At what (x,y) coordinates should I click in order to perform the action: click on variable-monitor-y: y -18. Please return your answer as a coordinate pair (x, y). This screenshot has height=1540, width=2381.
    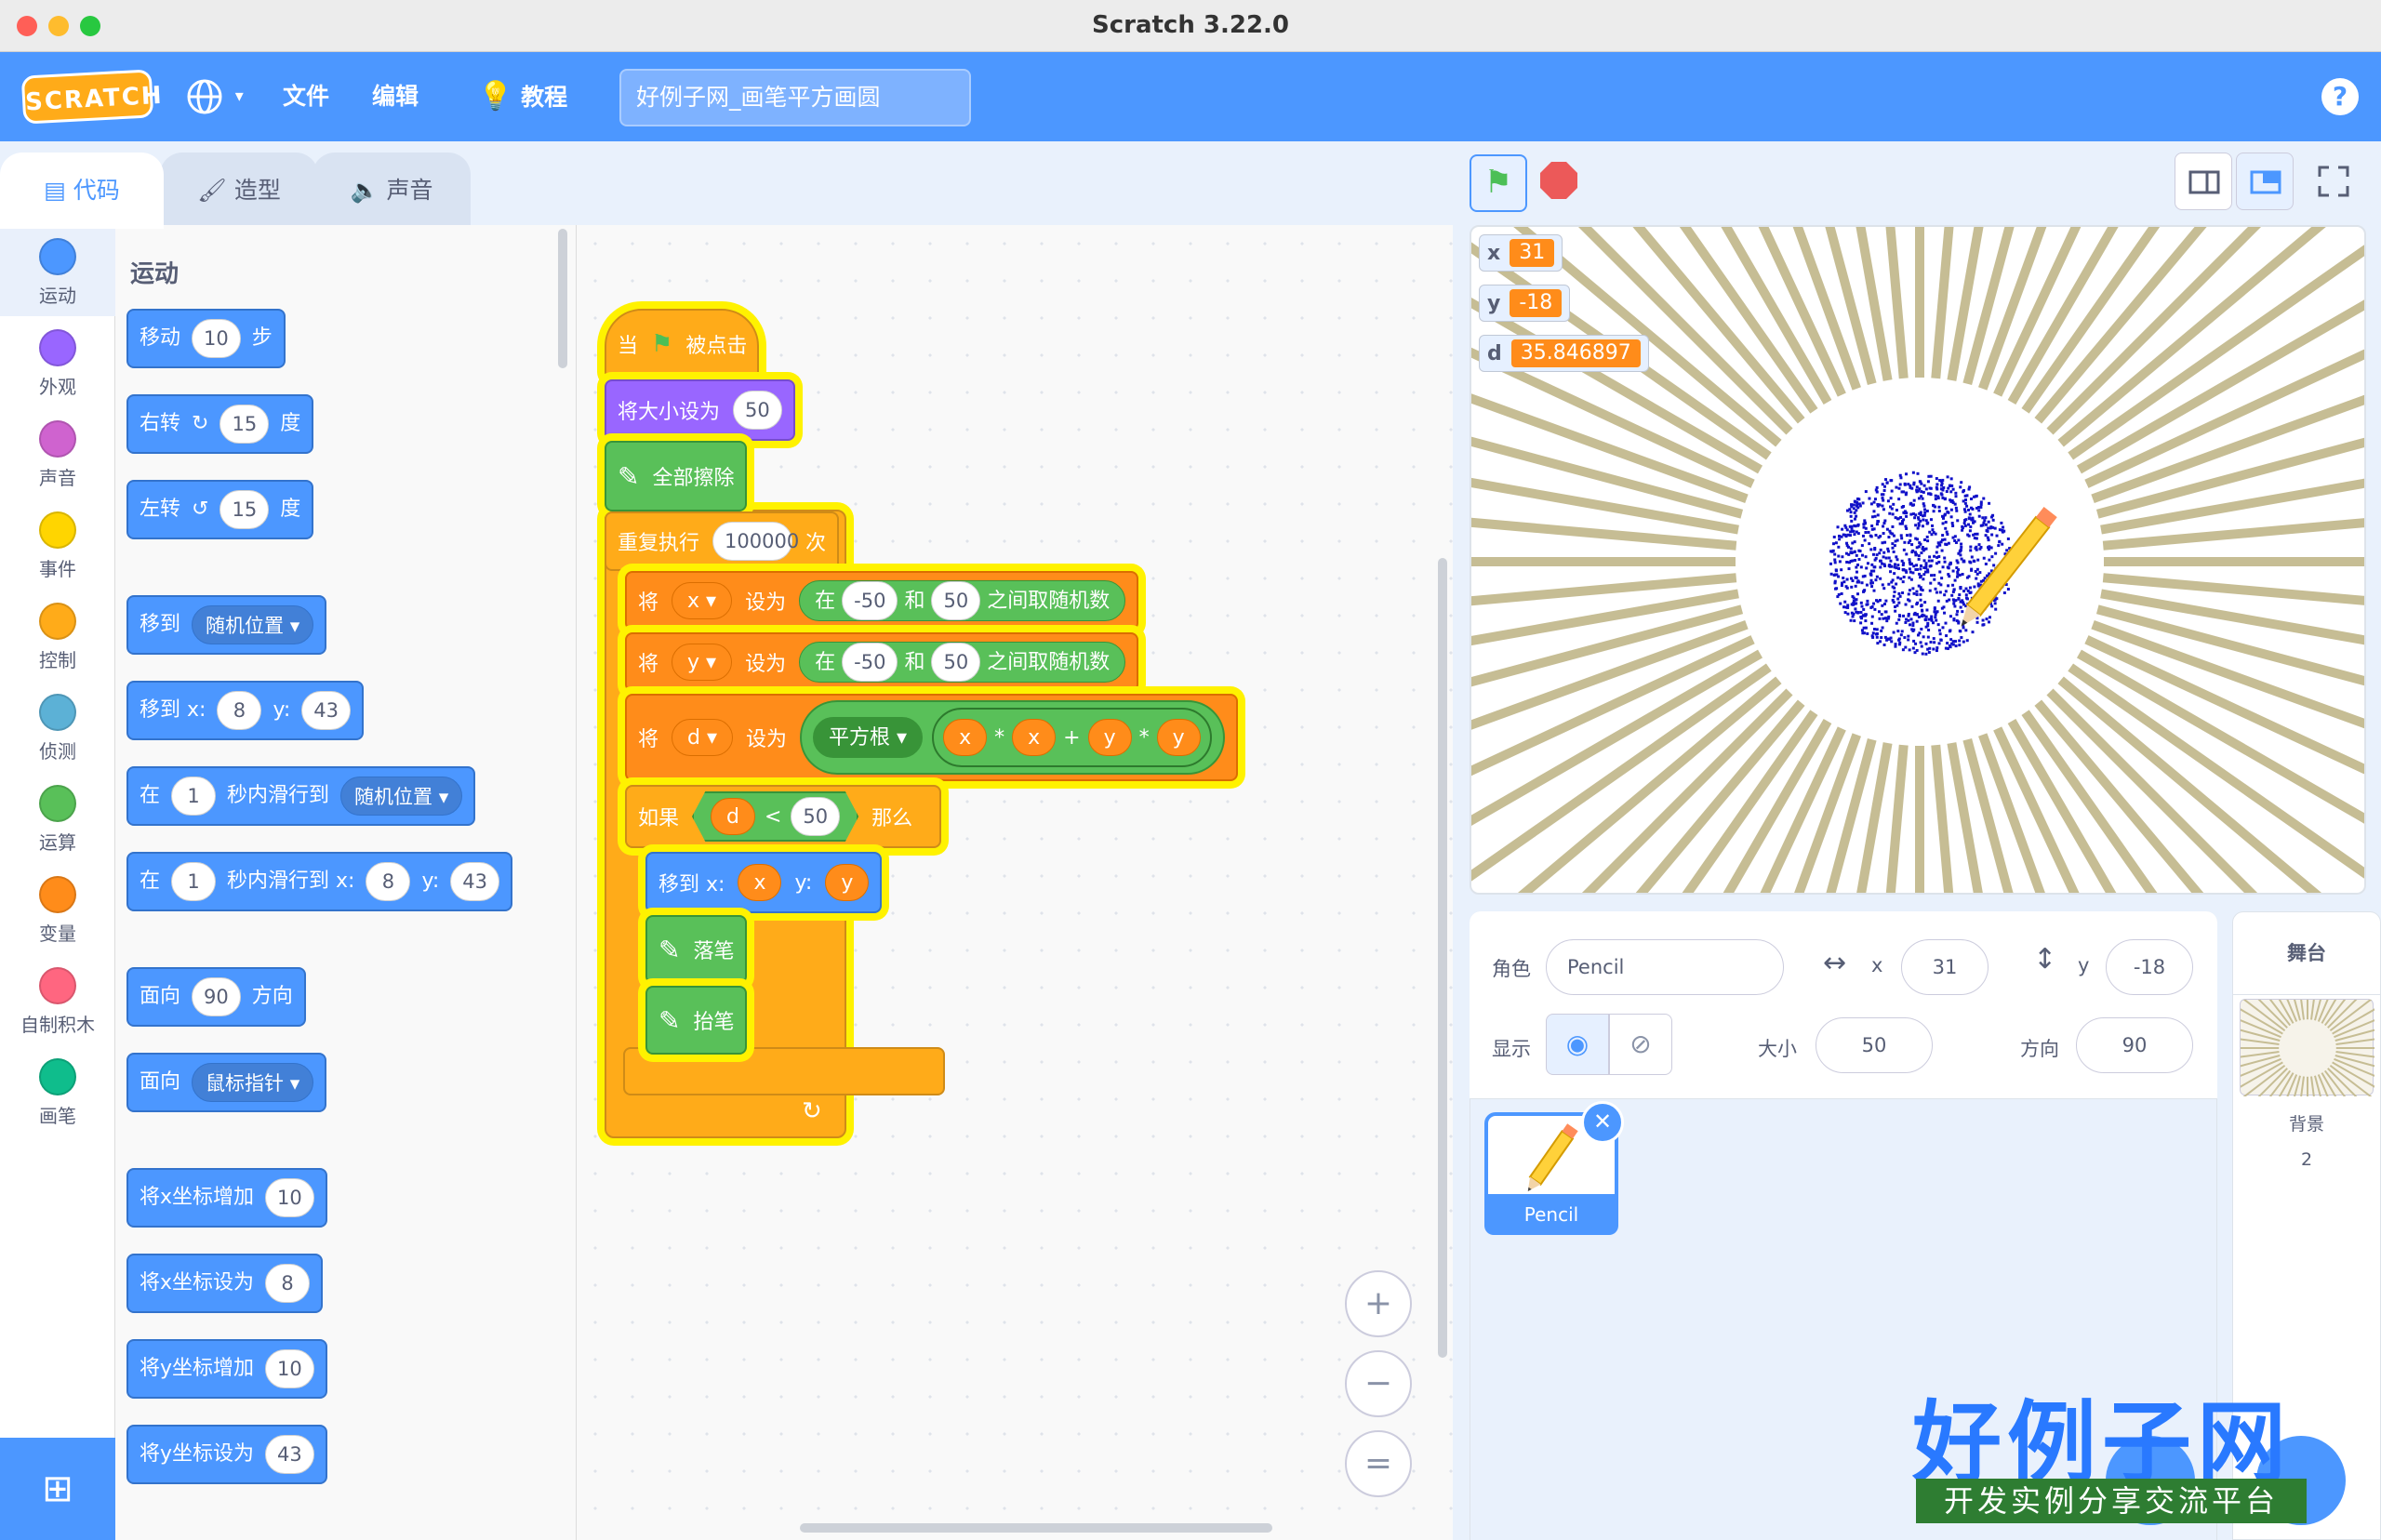
    Looking at the image, I should click on (1525, 303).